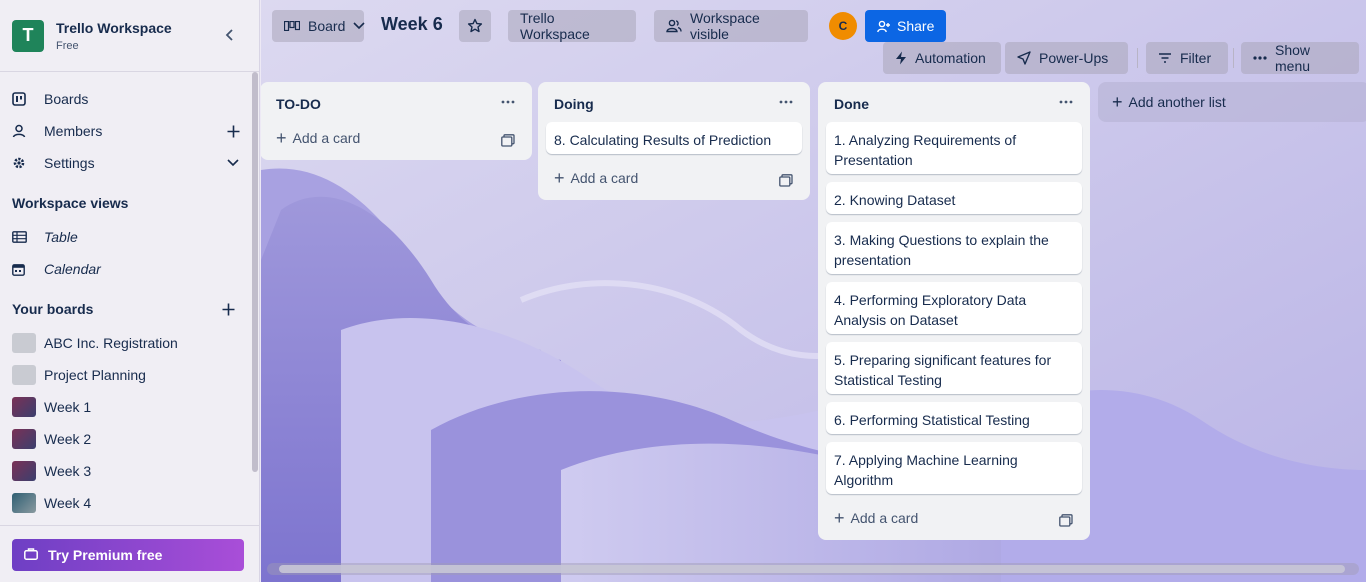  What do you see at coordinates (24, 163) in the screenshot?
I see `settings-icon` at bounding box center [24, 163].